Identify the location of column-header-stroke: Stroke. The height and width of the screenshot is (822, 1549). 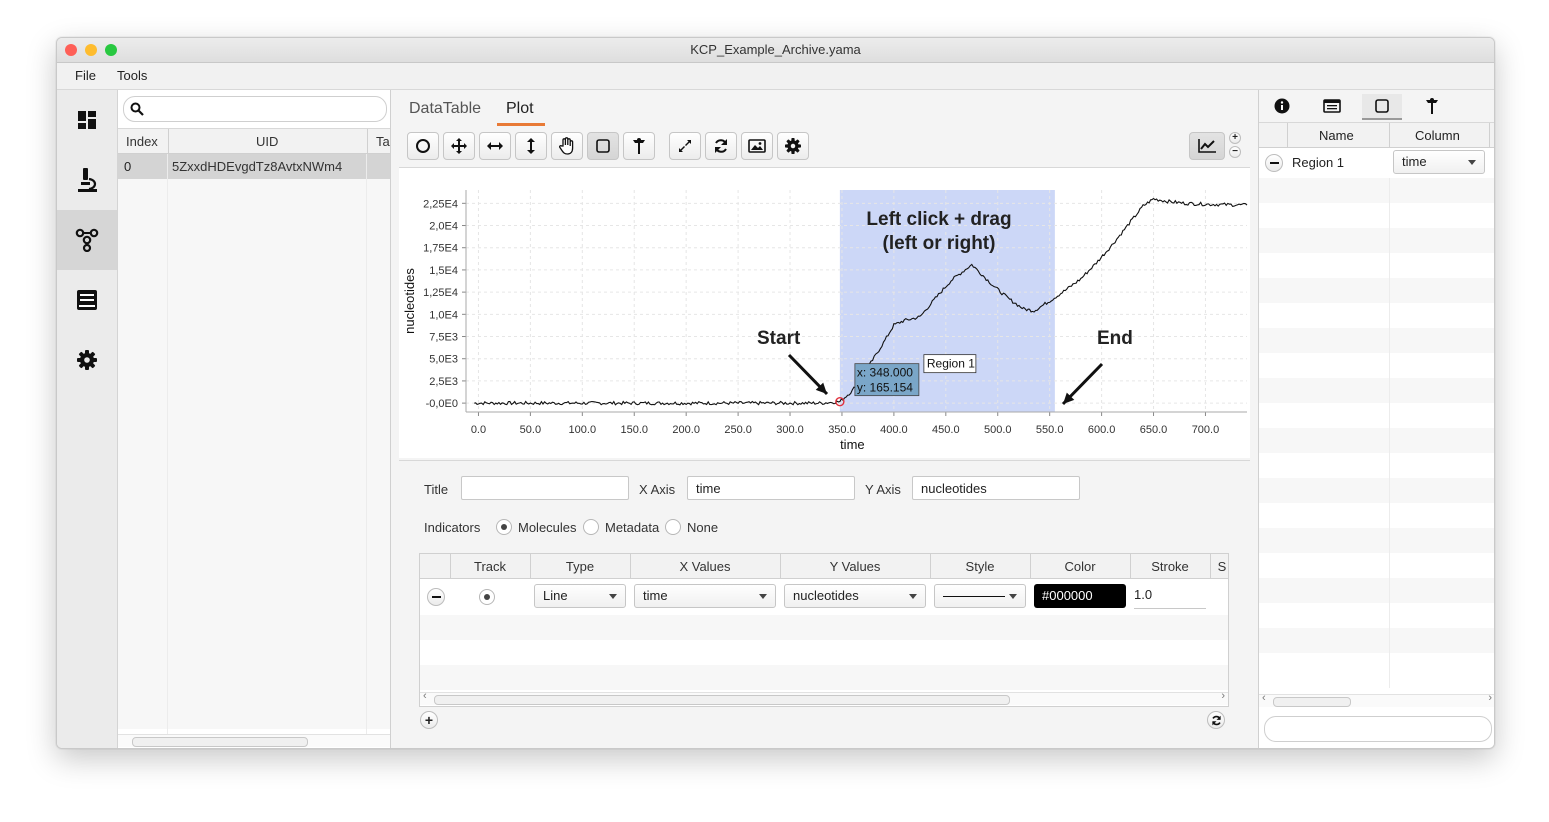
(1170, 566).